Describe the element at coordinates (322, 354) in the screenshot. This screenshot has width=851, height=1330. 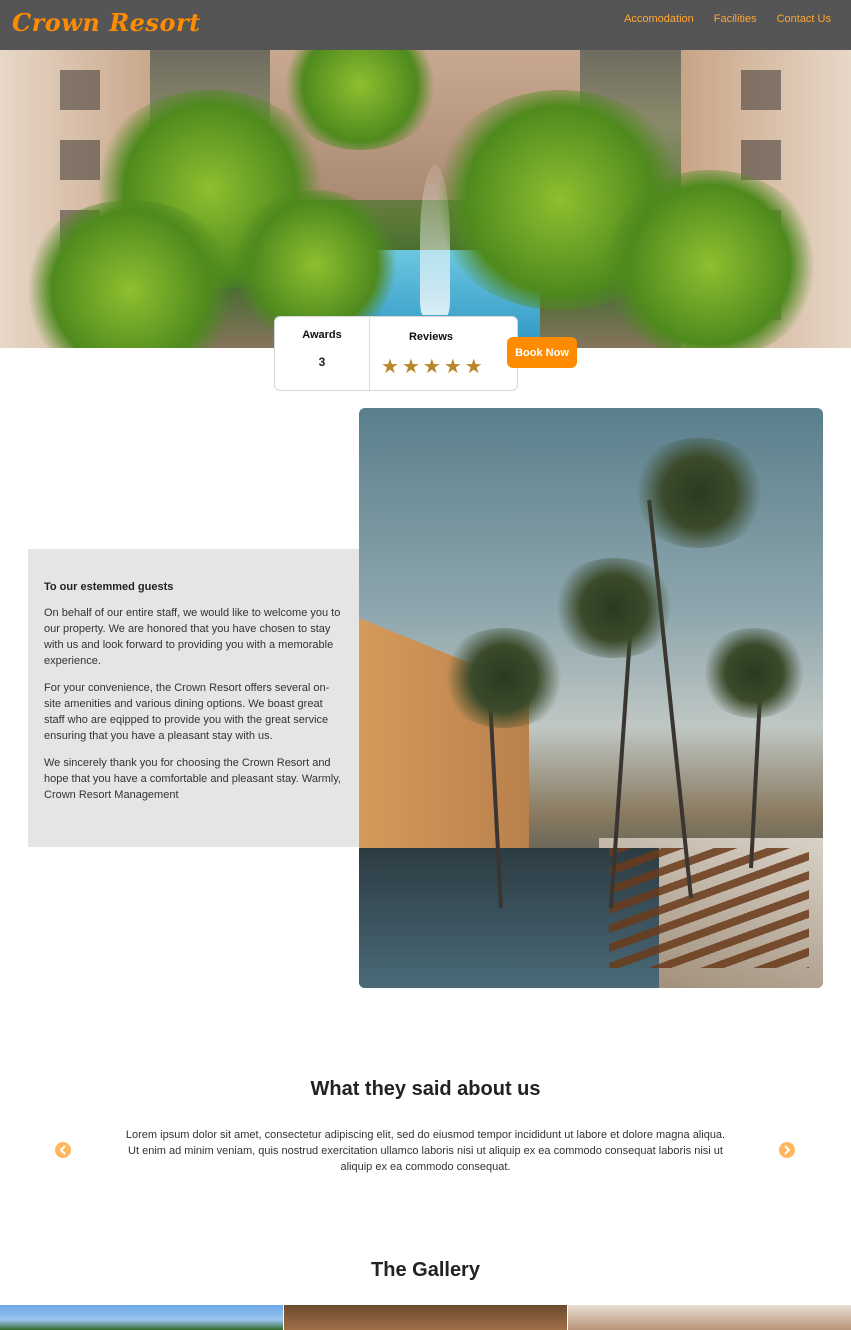
I see `awards-stat: Awards 3` at that location.